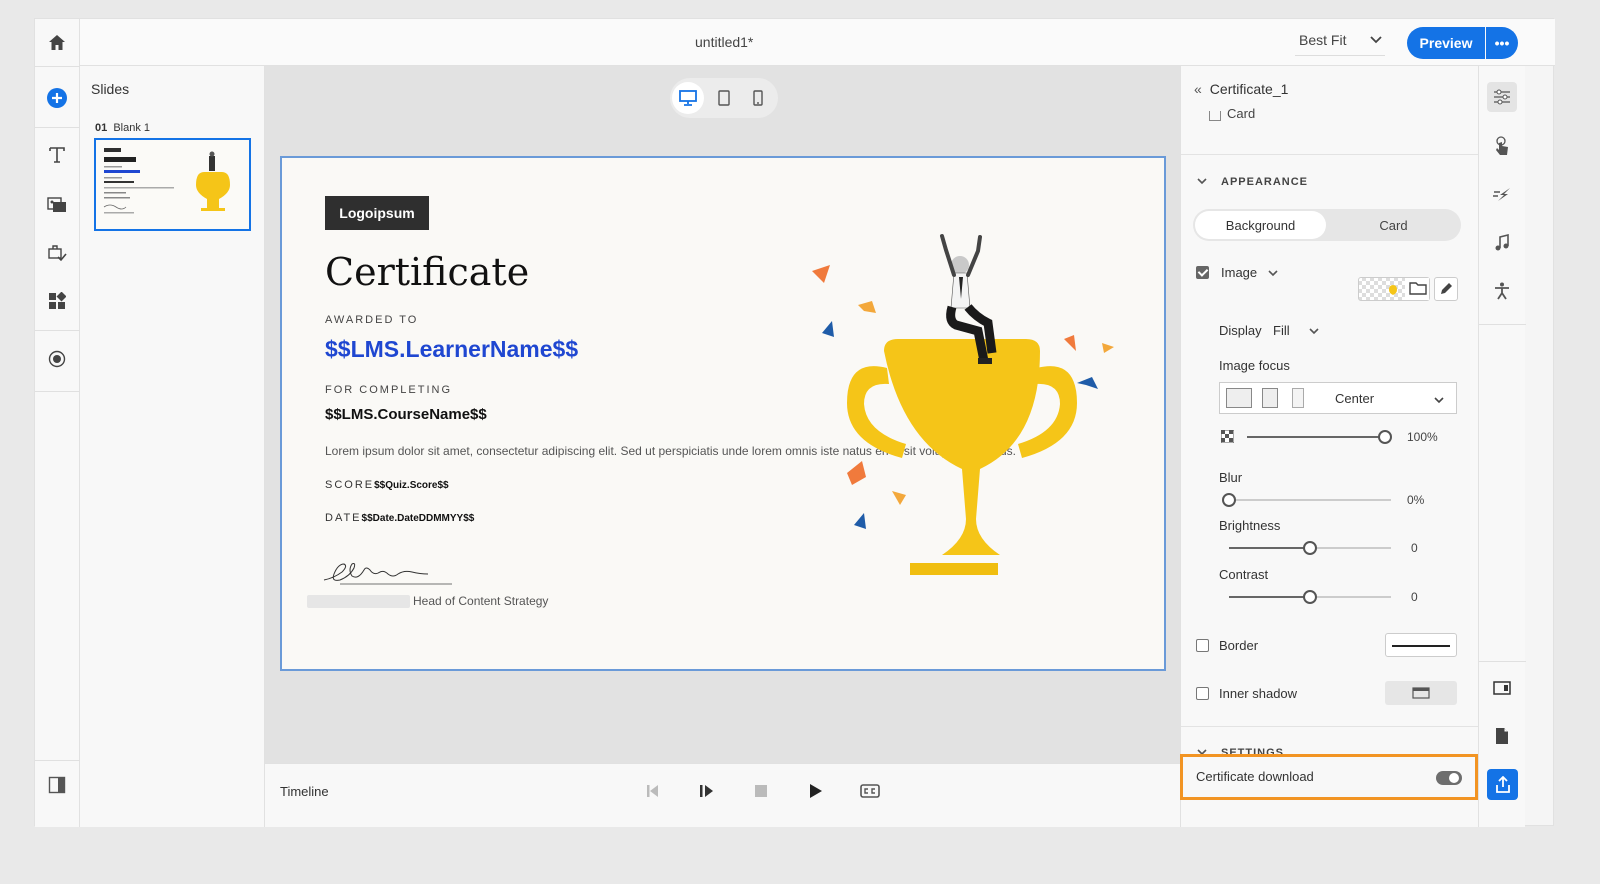 The height and width of the screenshot is (884, 1600). I want to click on image-focus-value: Center, so click(1355, 398).